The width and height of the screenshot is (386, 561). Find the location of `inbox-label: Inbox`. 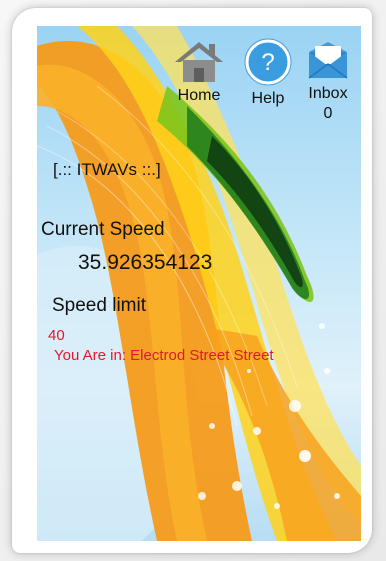

inbox-label: Inbox is located at coordinates (328, 93).